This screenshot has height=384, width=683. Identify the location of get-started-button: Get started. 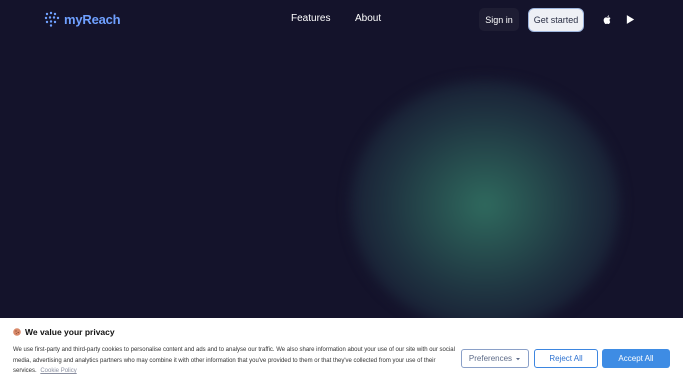
(556, 20).